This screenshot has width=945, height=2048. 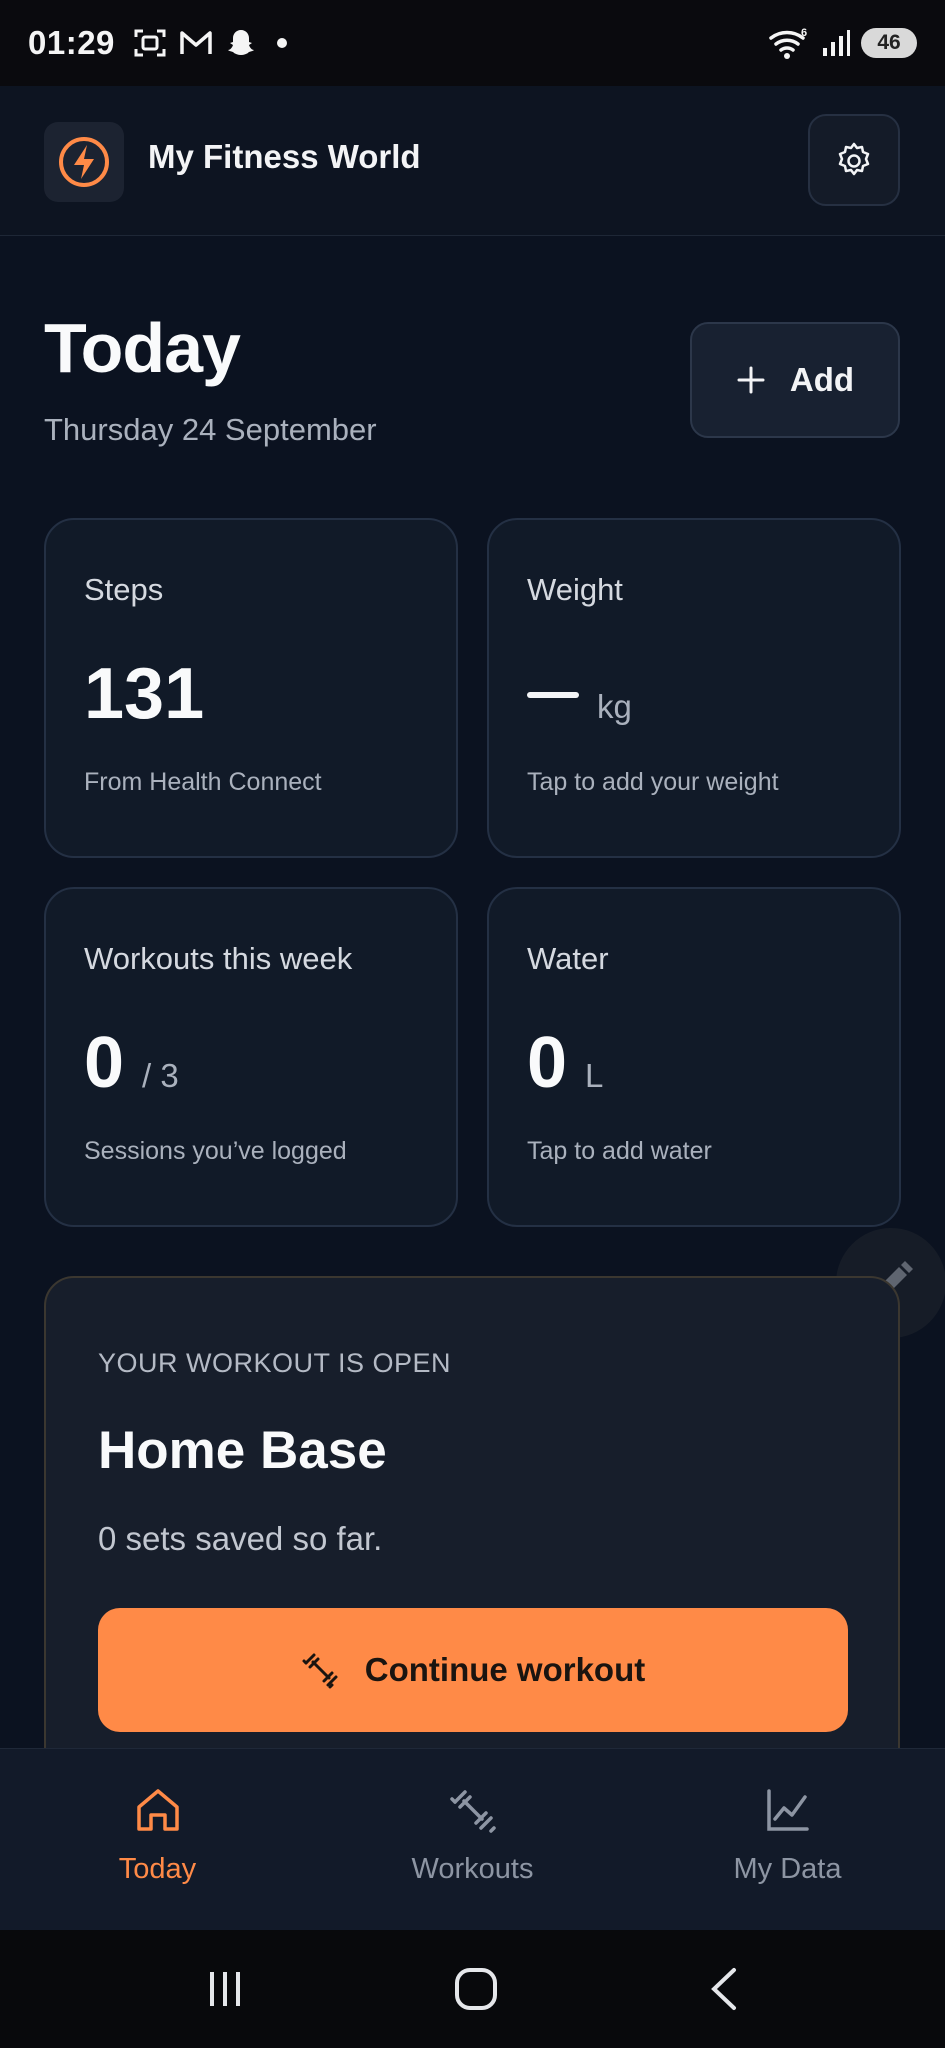 What do you see at coordinates (472, 161) in the screenshot?
I see `app-header: My Fitness World` at bounding box center [472, 161].